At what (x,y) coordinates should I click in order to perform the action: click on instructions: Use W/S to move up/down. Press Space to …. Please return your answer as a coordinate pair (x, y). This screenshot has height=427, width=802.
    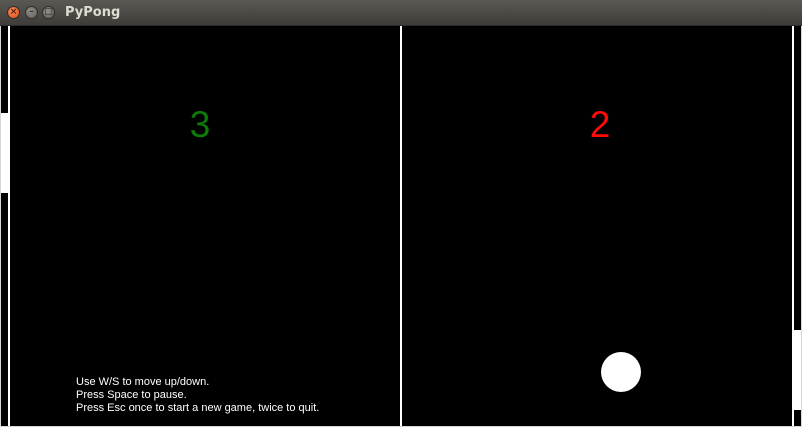
    Looking at the image, I should click on (197, 395).